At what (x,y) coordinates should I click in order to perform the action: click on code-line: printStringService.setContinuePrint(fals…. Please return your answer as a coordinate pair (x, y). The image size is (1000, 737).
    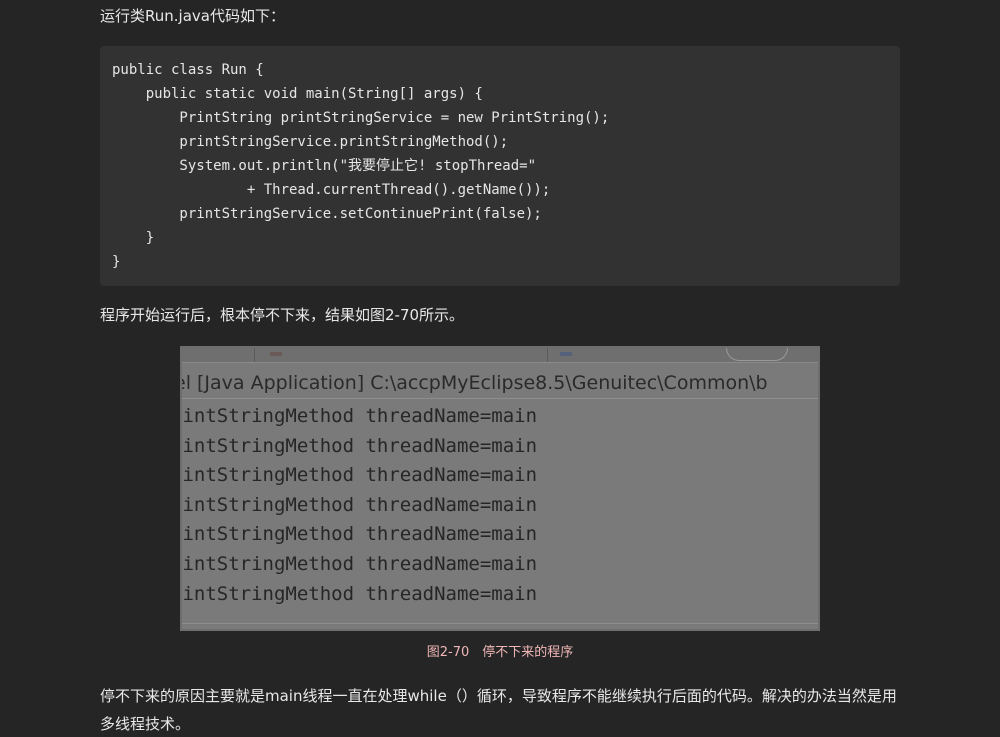
    Looking at the image, I should click on (327, 214).